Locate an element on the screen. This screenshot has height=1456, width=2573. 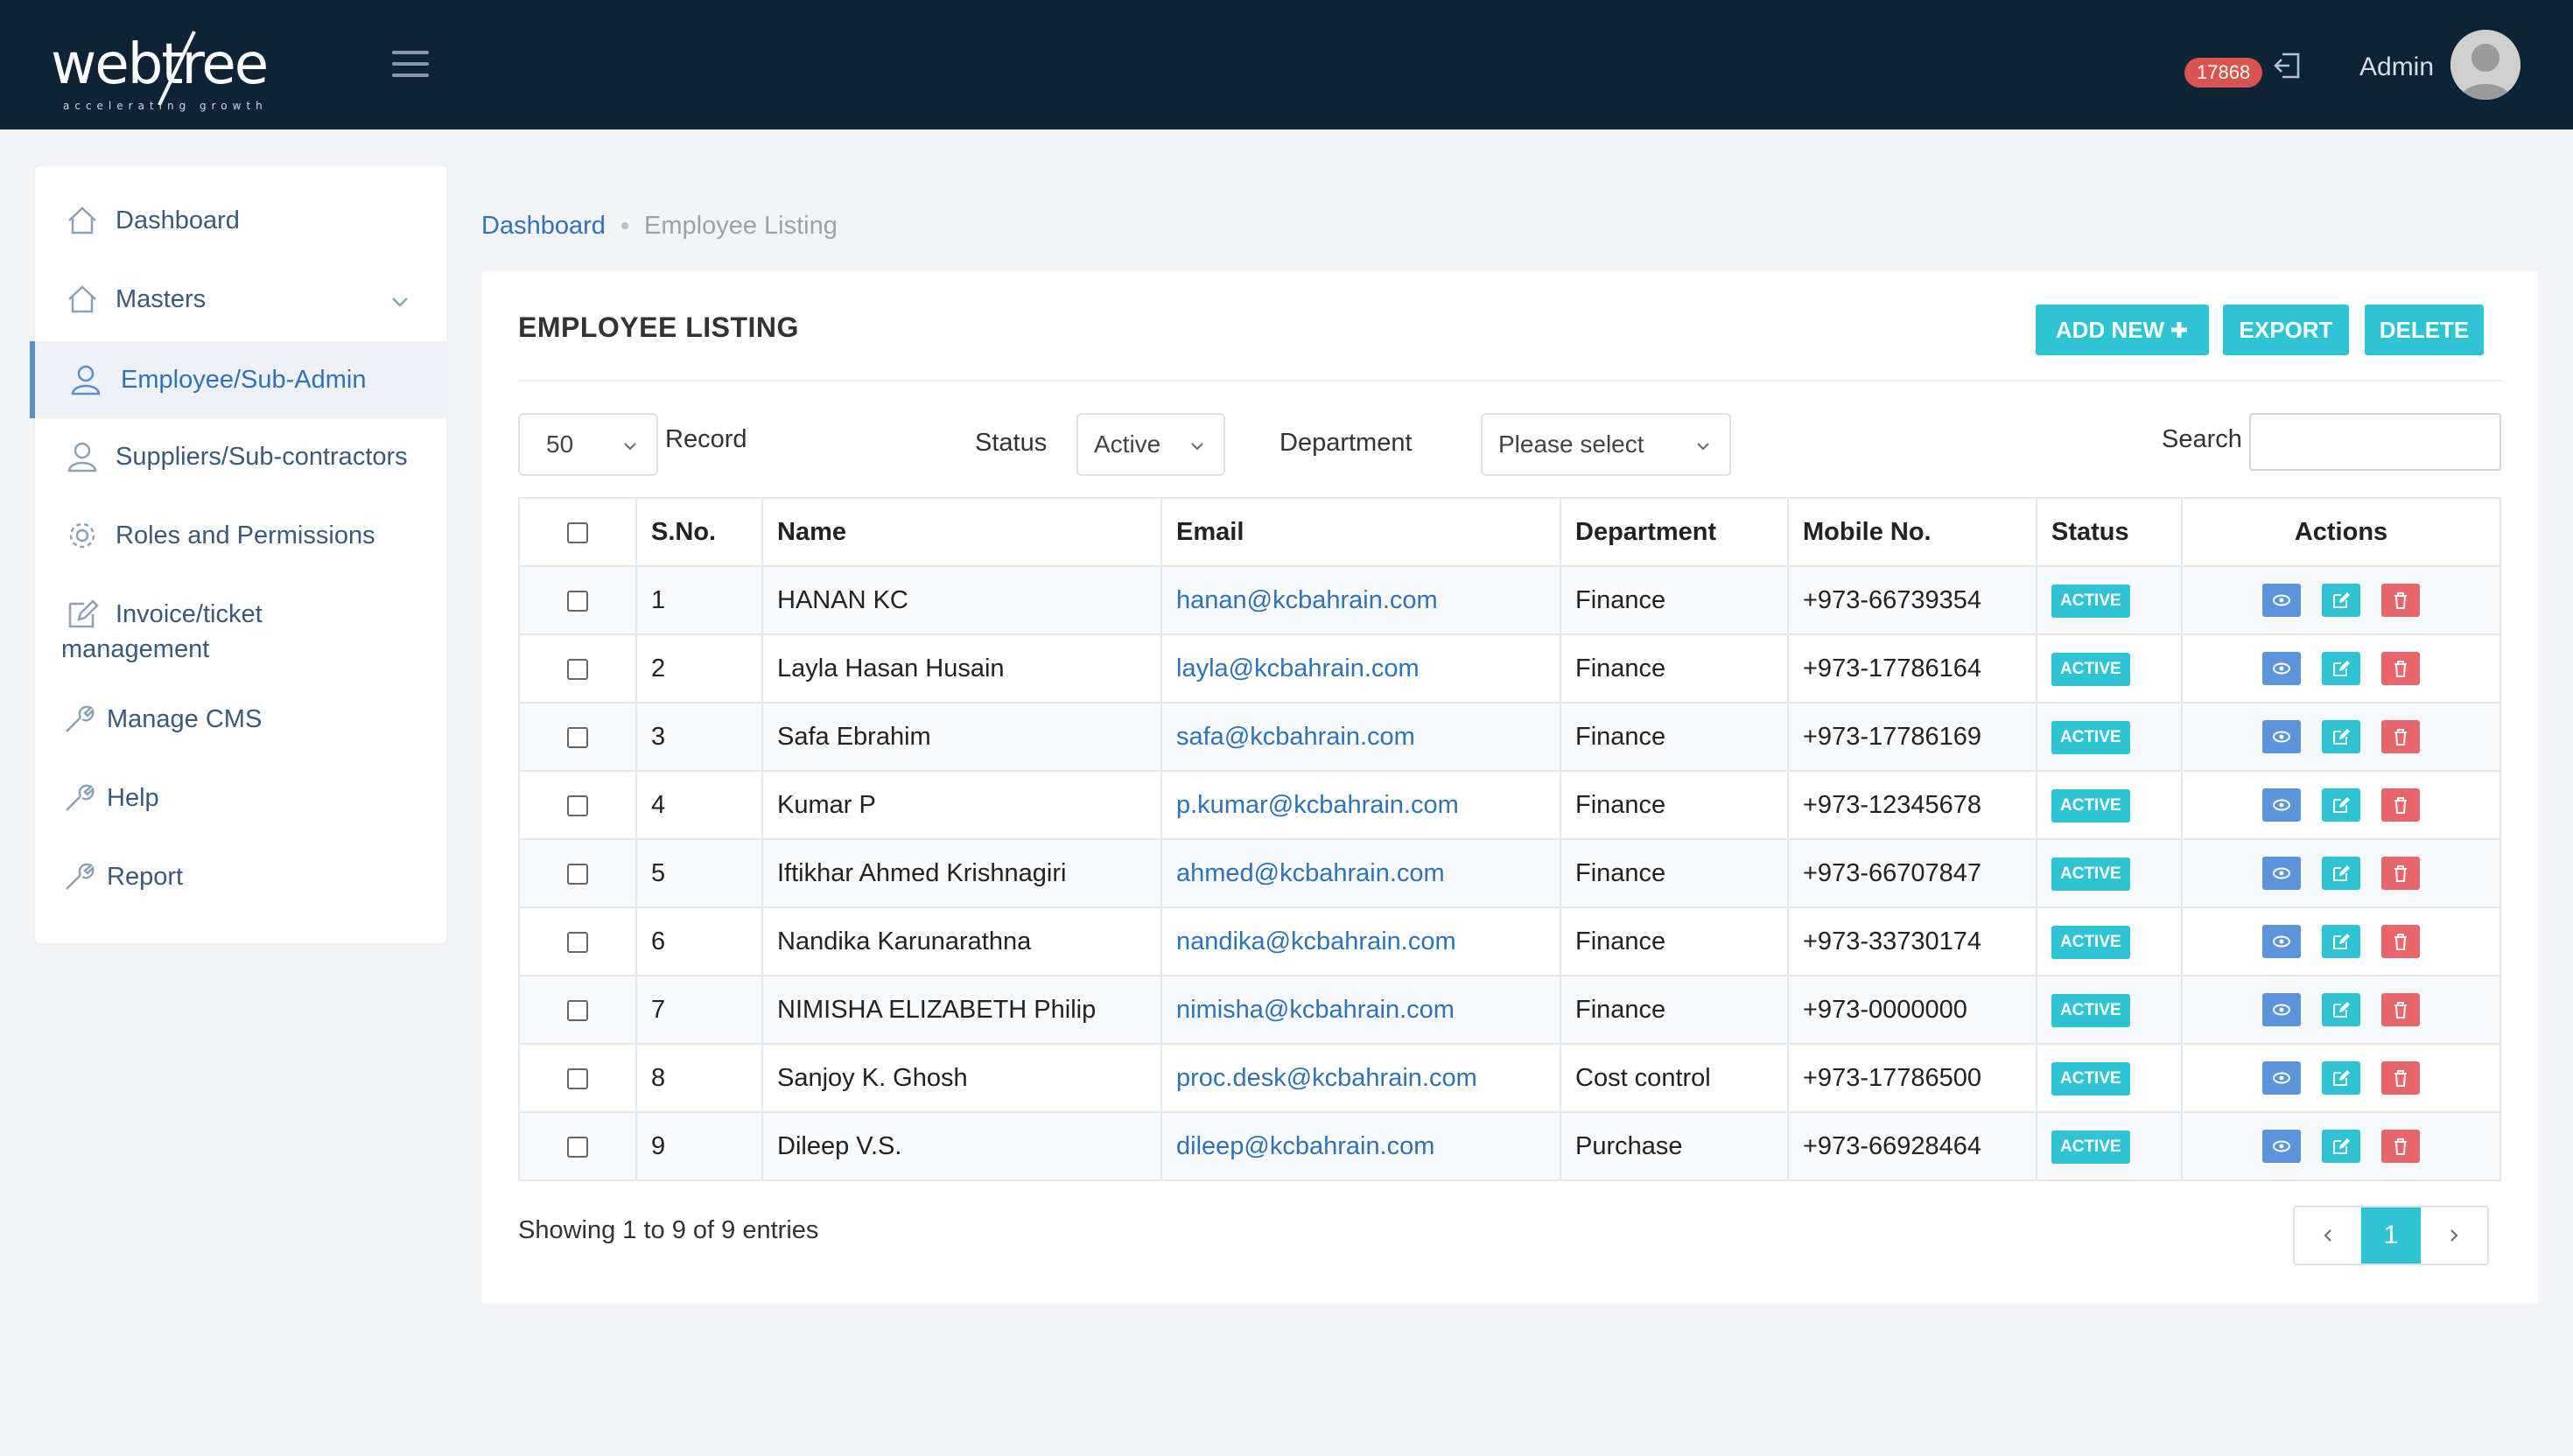
pagination-page-current: 1 is located at coordinates (2391, 1236).